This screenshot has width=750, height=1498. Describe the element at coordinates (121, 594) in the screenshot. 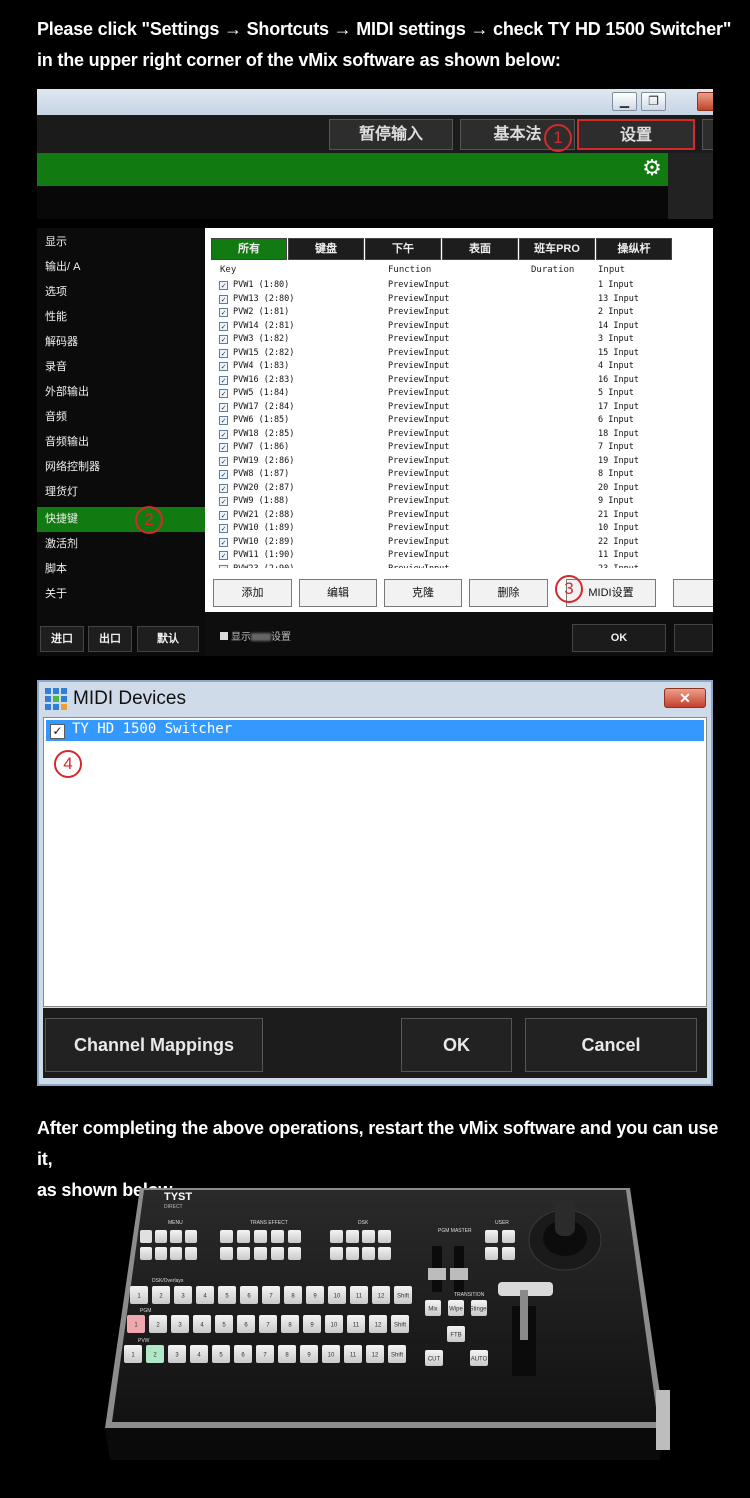

I see `sidebar-item-about: 关于` at that location.